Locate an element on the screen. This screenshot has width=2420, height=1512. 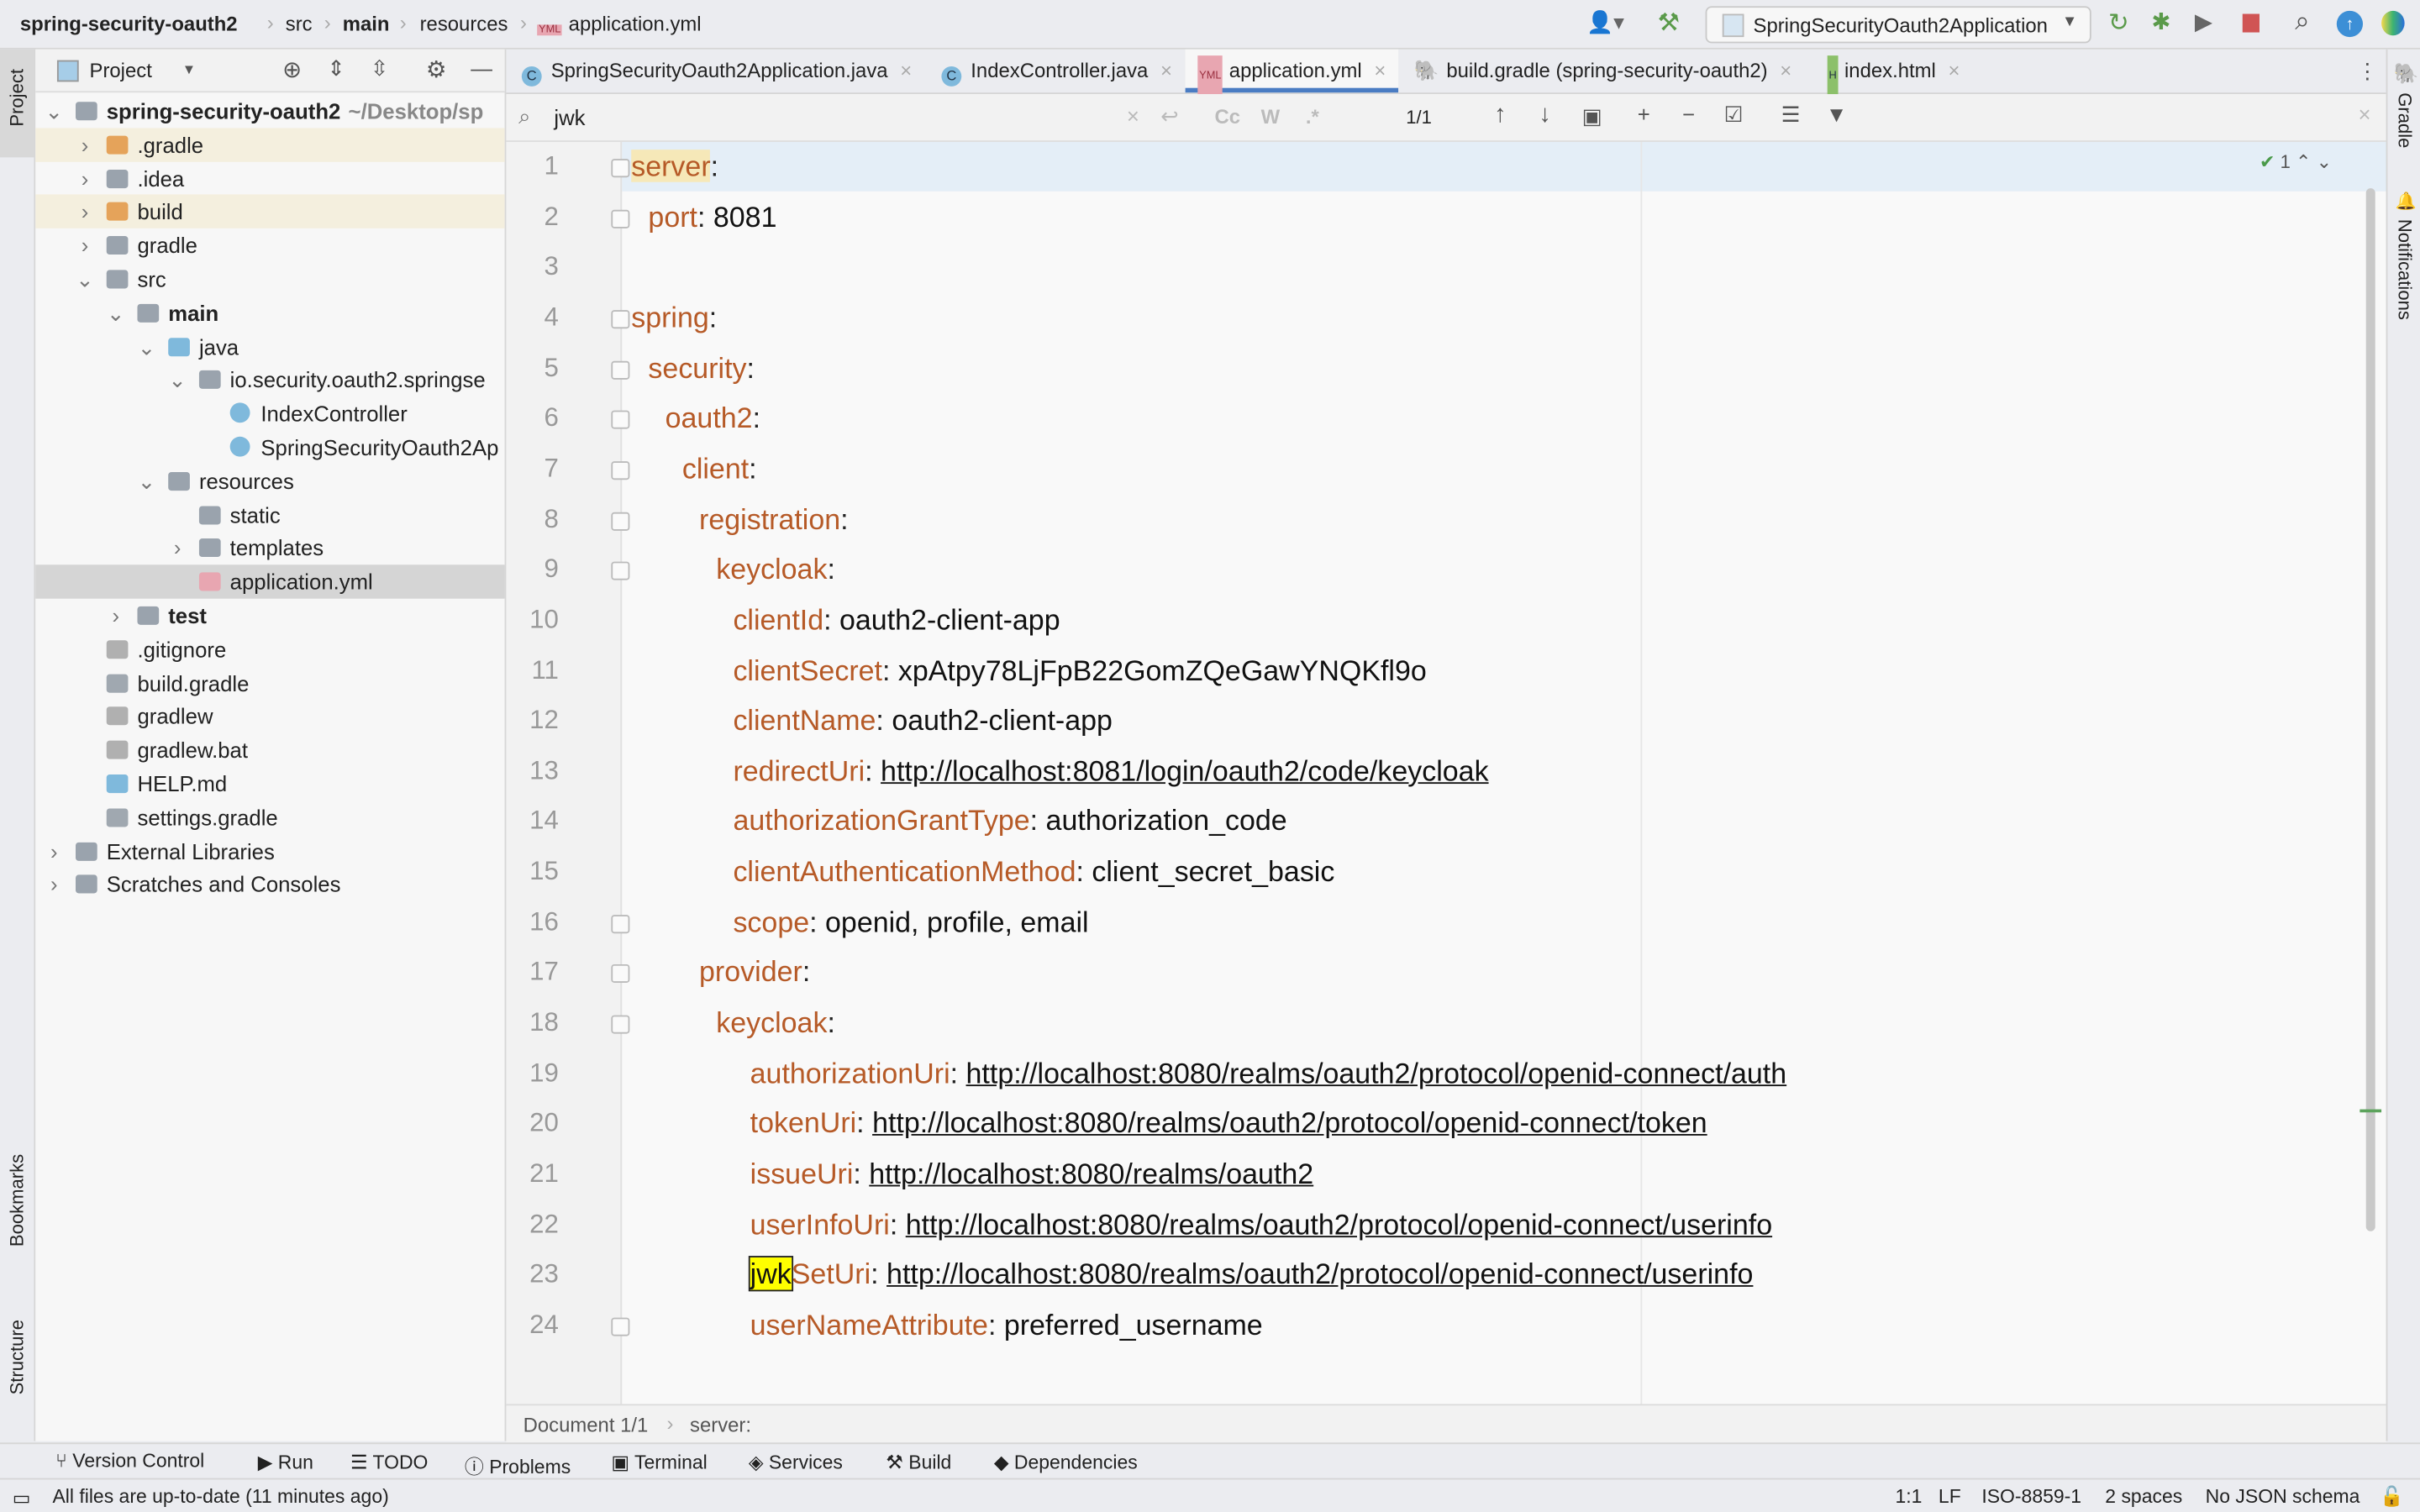
problems-tab: ⓘ Problems is located at coordinates (518, 1465).